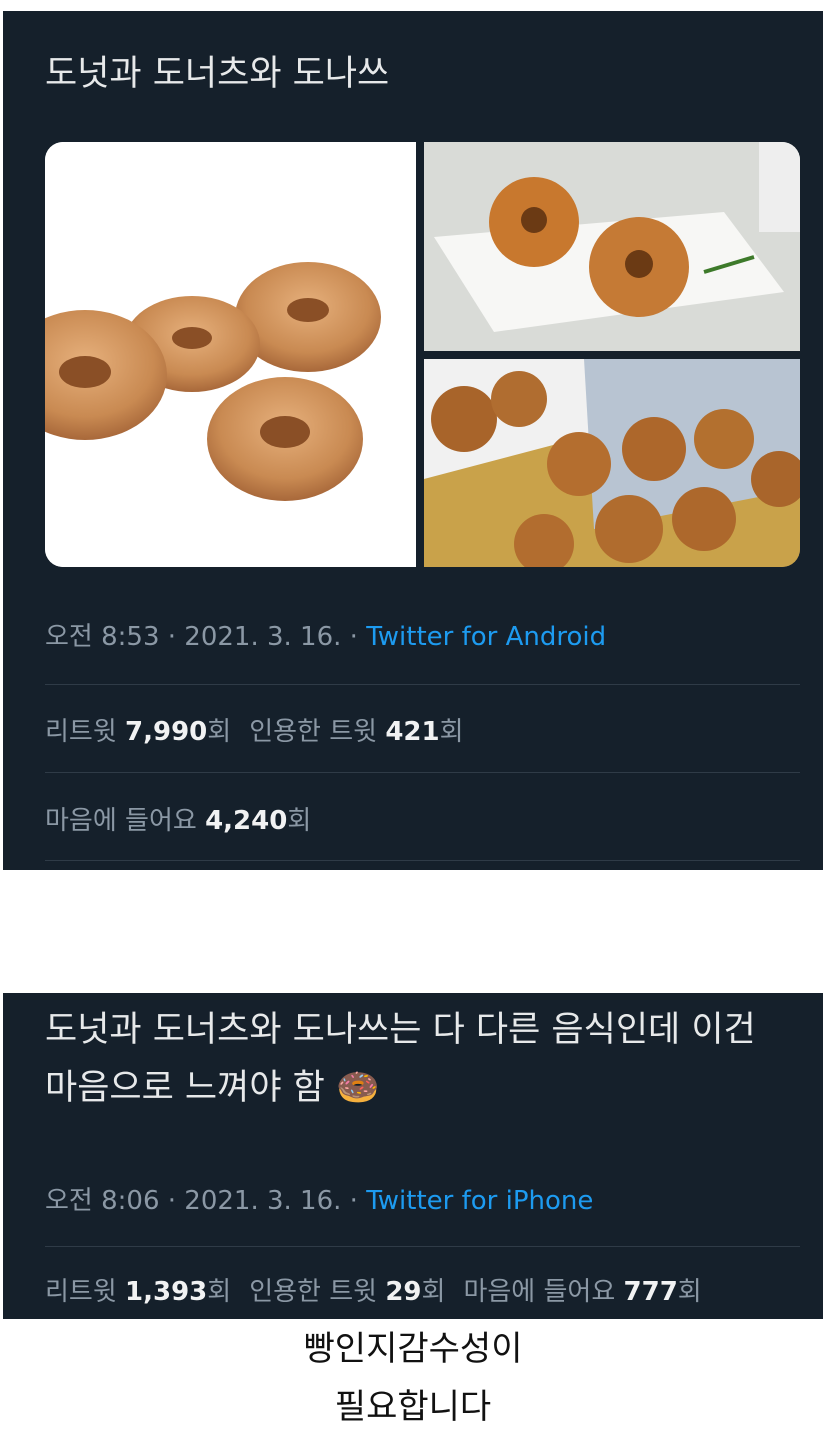 The width and height of the screenshot is (826, 1440). I want to click on quotes-count: 29, so click(403, 1292).